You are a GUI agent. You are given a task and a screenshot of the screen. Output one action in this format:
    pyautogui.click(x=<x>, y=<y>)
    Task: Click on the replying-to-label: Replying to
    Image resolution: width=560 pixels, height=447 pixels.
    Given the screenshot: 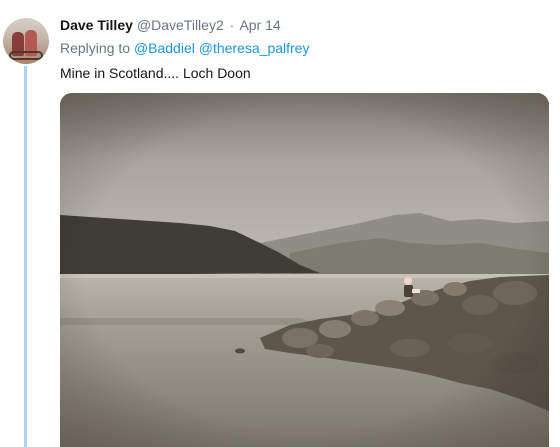 What is the action you would take?
    pyautogui.click(x=95, y=48)
    